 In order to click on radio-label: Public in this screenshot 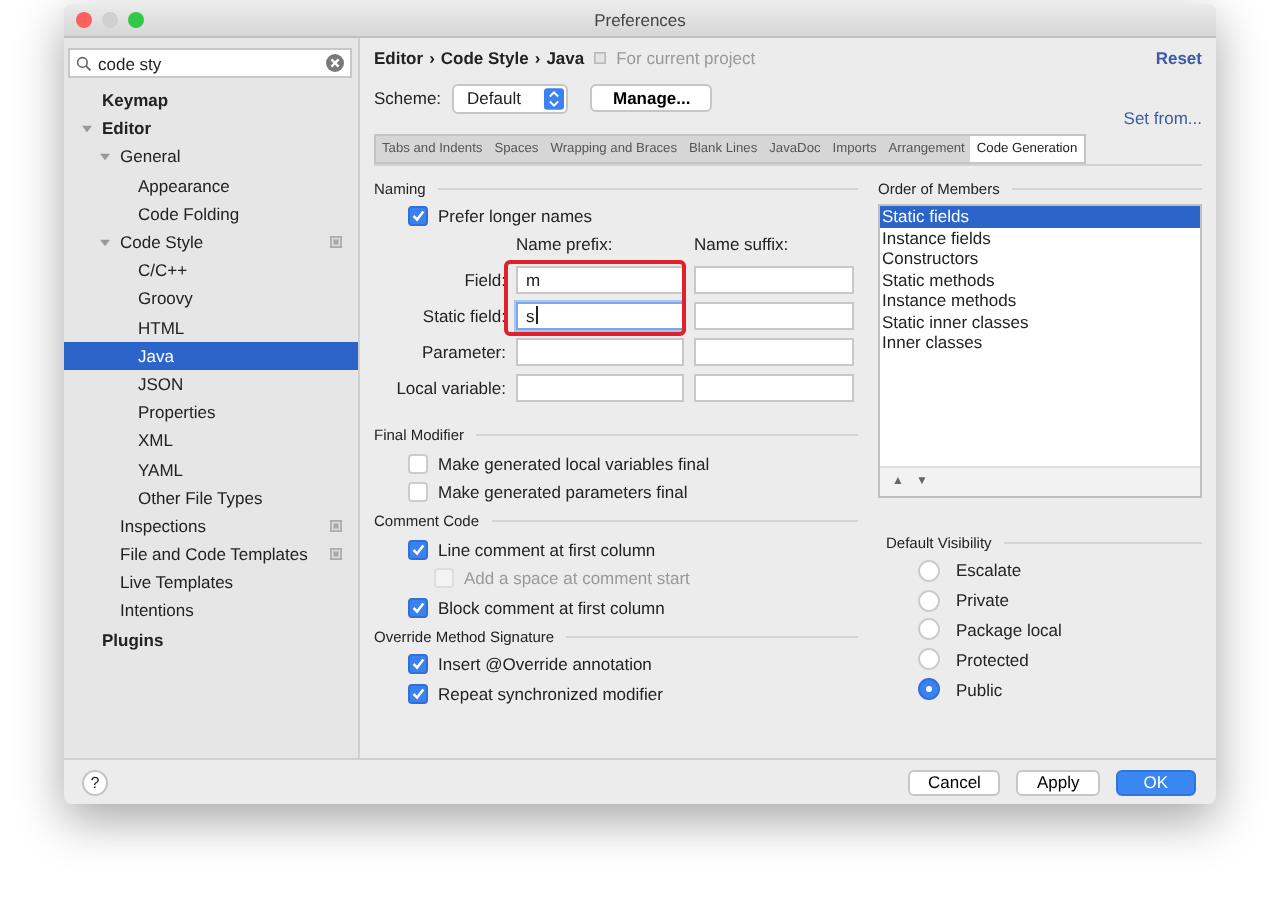, I will do `click(979, 689)`.